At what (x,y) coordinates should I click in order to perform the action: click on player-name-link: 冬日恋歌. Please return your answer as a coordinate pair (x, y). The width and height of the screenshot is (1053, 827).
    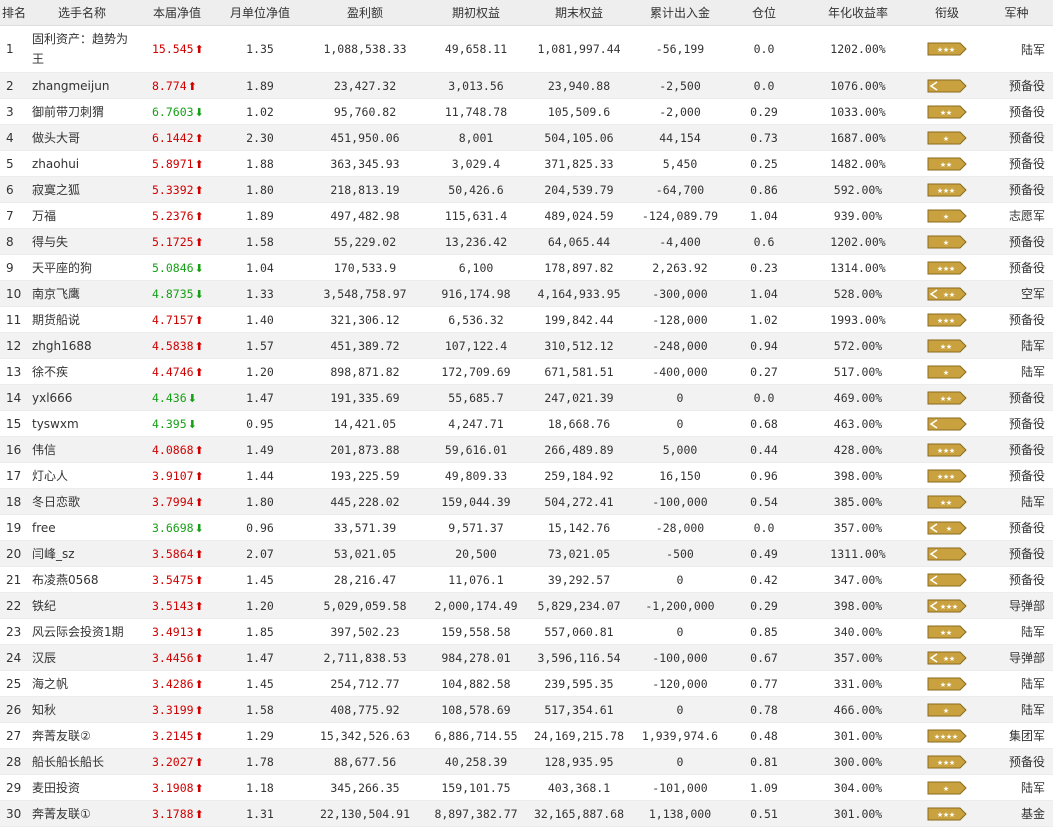
    Looking at the image, I should click on (82, 501).